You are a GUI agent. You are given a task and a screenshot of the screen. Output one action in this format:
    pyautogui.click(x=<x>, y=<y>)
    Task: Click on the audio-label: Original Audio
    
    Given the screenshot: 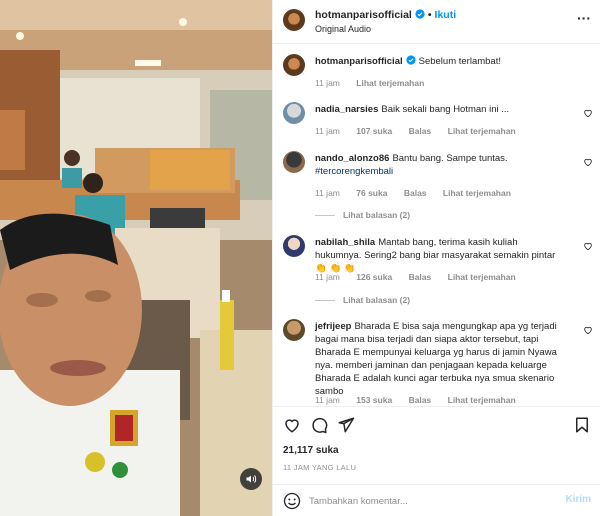 What is the action you would take?
    pyautogui.click(x=343, y=29)
    